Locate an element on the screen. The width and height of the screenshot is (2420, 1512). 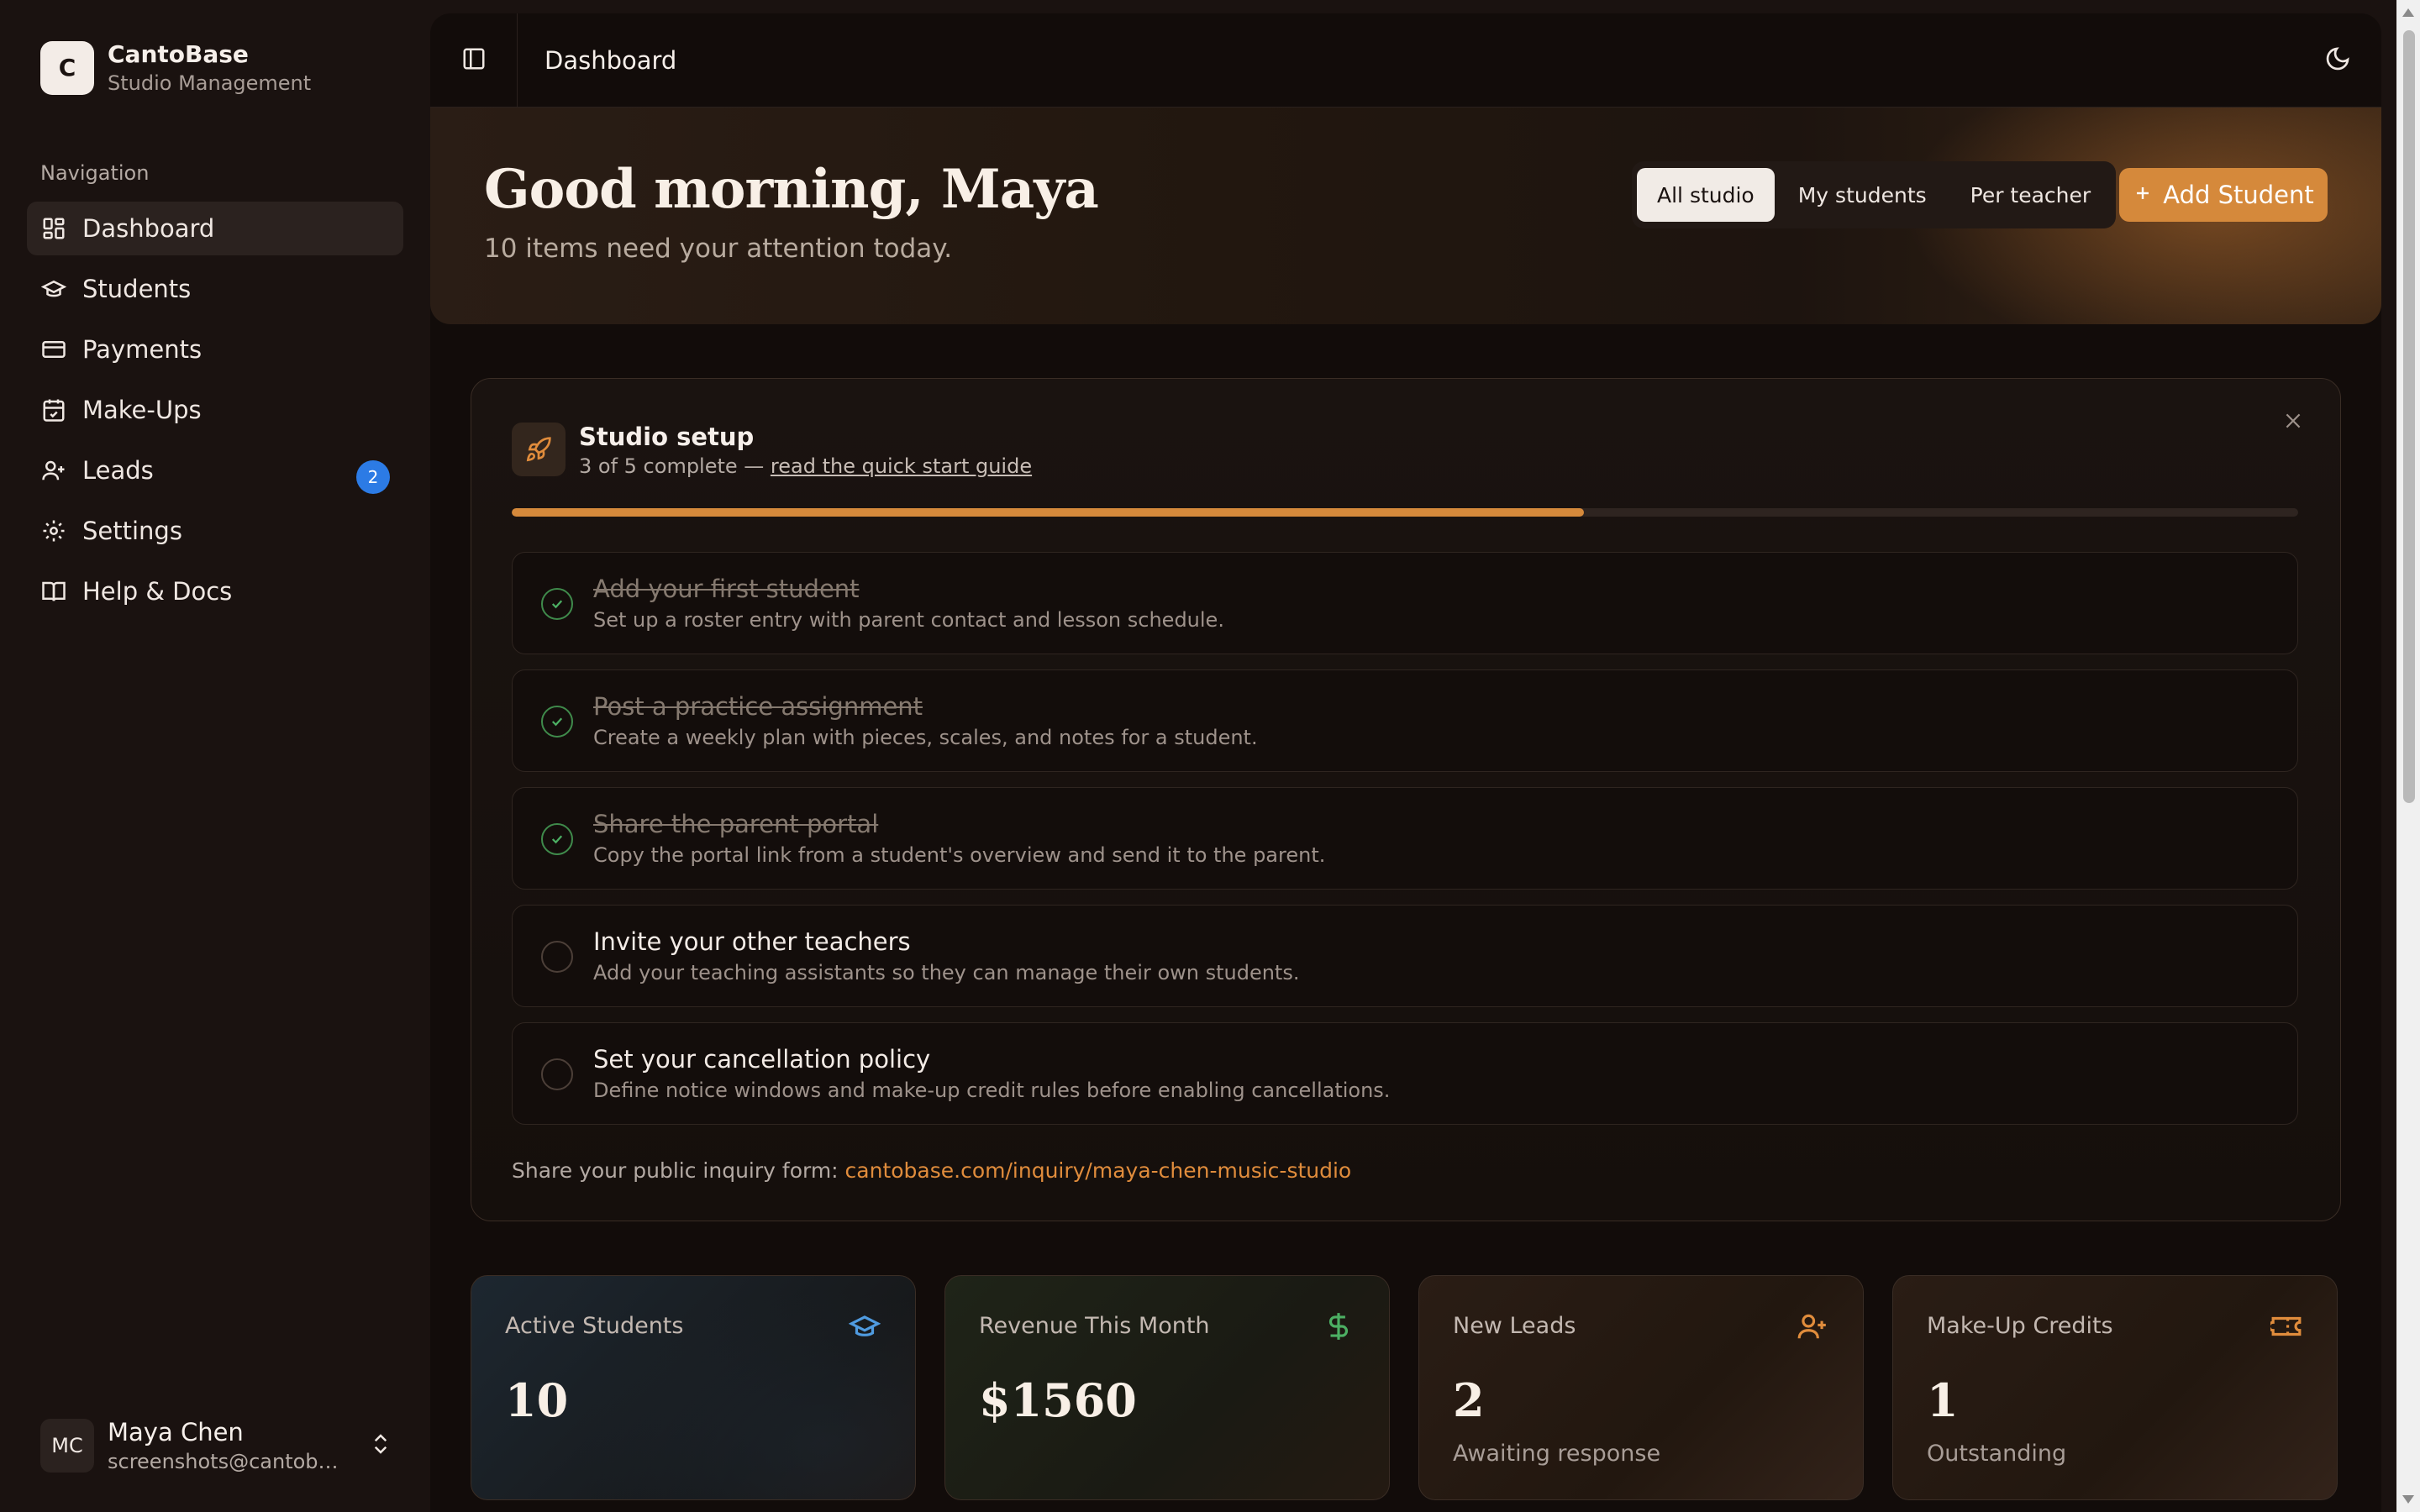
sidebar-item-label: Settings is located at coordinates (132, 531).